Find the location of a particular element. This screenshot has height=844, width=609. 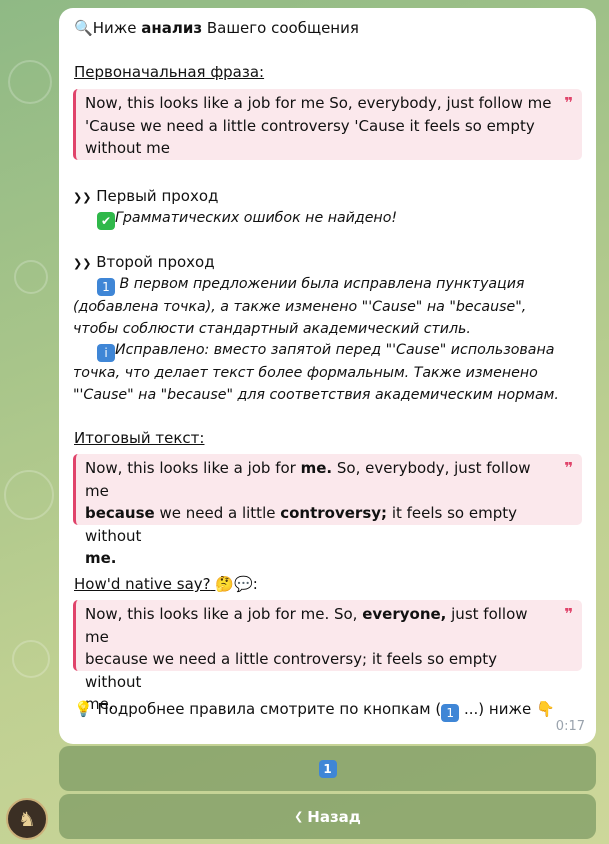

bot-avatar: ♞ is located at coordinates (27, 819).